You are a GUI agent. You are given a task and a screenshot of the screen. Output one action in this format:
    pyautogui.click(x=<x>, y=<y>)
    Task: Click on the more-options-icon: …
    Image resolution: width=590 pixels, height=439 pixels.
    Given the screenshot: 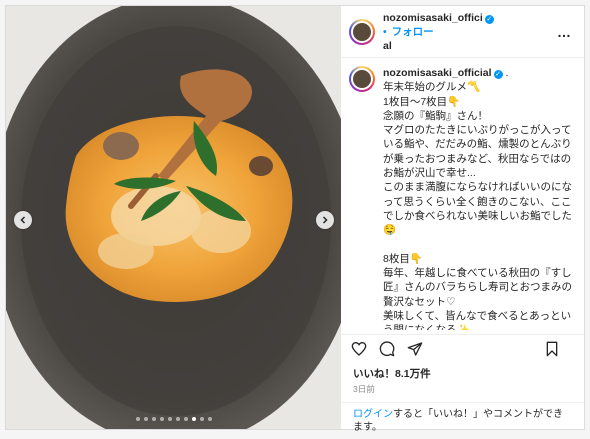 What is the action you would take?
    pyautogui.click(x=564, y=32)
    